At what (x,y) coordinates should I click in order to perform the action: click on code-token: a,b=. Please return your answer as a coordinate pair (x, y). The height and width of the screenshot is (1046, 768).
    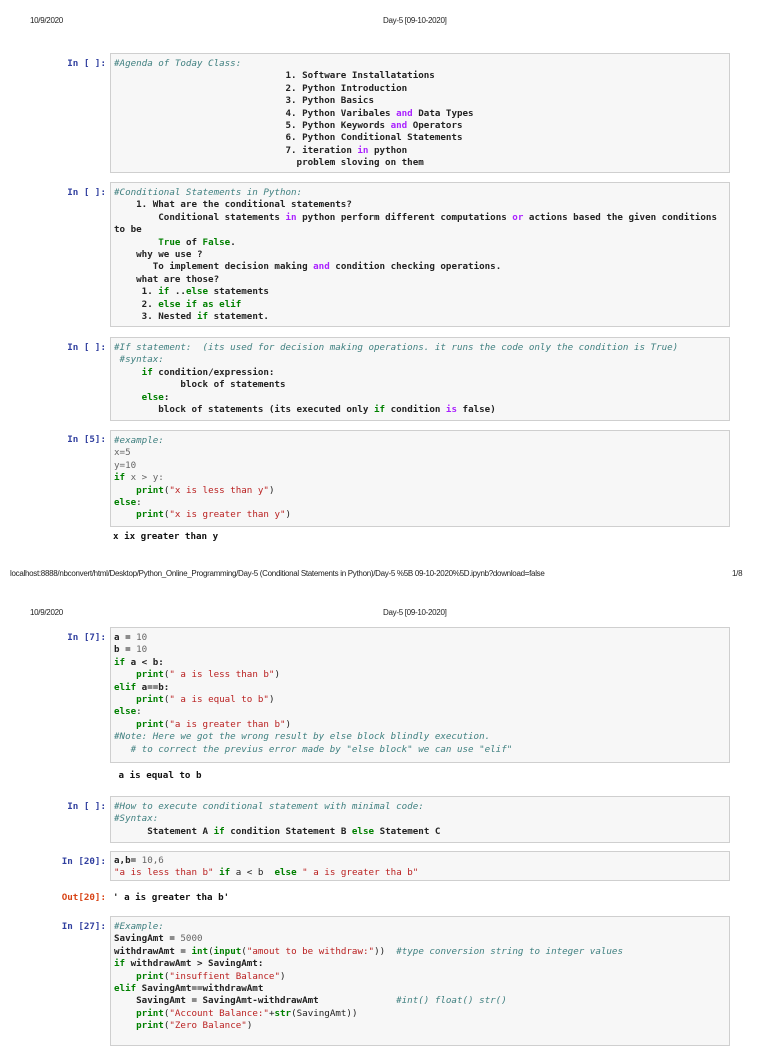
    Looking at the image, I should click on (128, 860).